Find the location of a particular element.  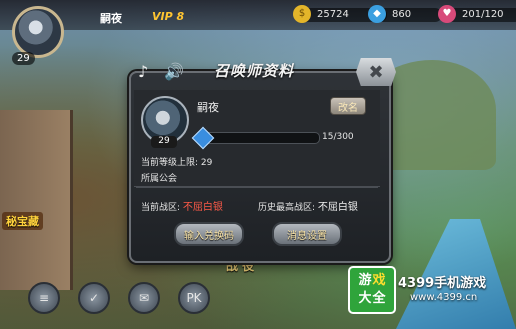

logo-char: 游 is located at coordinates (365, 280).